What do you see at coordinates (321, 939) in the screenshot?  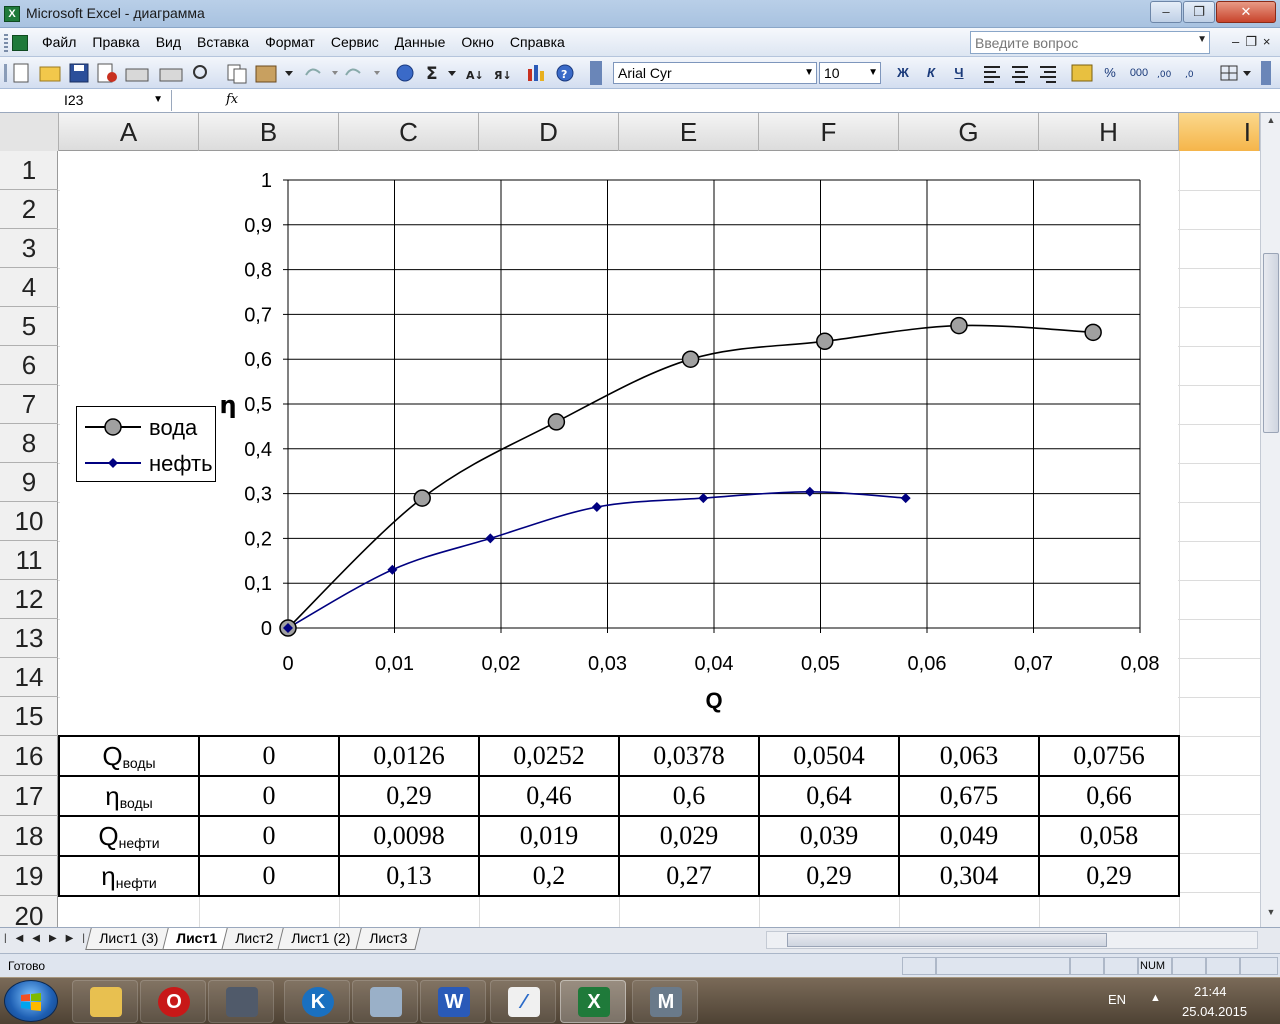 I see `sheet-tab: Лист1 (2)` at bounding box center [321, 939].